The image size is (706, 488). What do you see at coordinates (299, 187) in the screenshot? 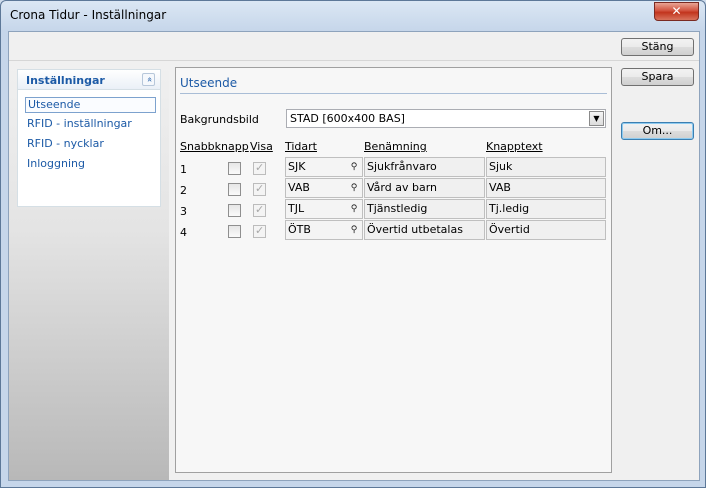
I see `timetype-value: VAB` at bounding box center [299, 187].